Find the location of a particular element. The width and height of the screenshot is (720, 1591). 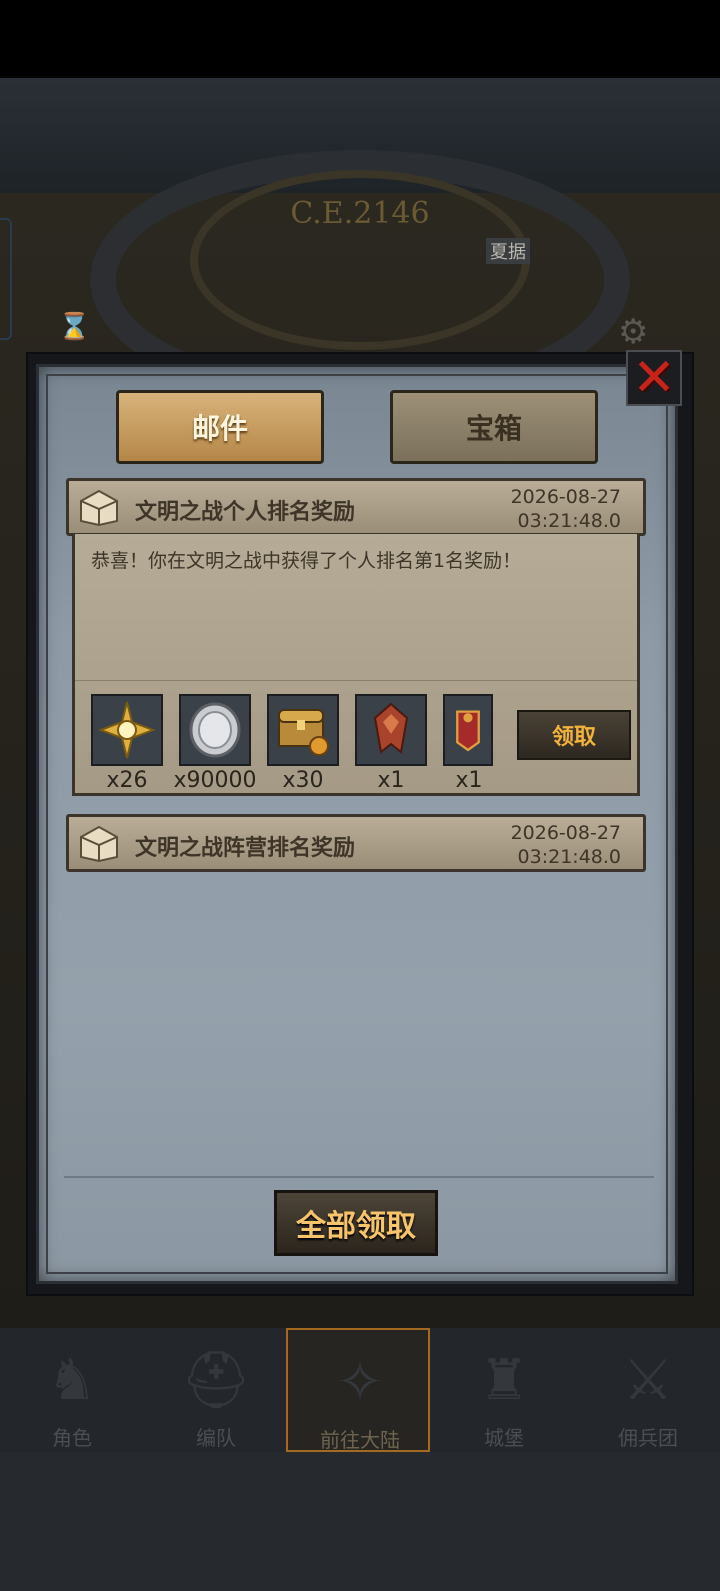

background-small-label: 夏据 is located at coordinates (508, 251).